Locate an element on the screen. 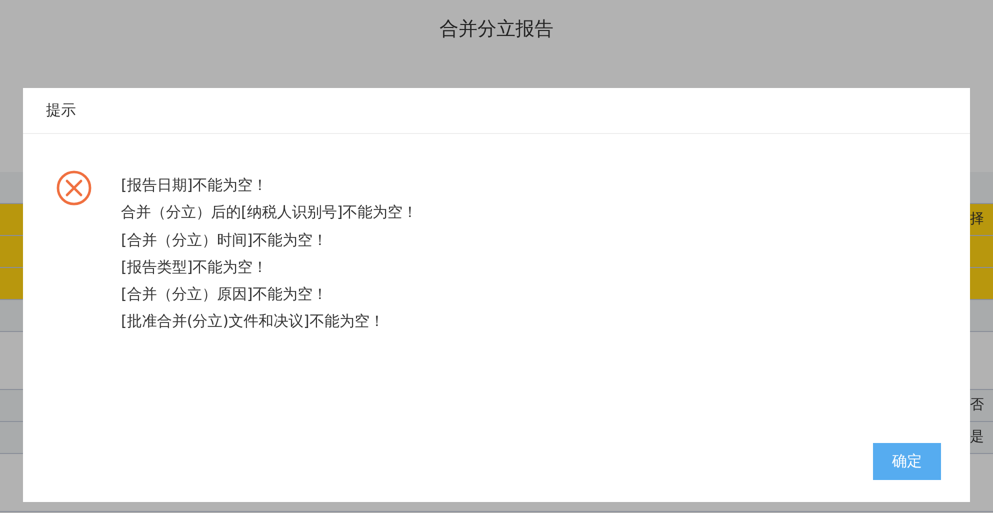 This screenshot has width=993, height=513. error-message: [合并（分立）时间]不能为空！ is located at coordinates (225, 240).